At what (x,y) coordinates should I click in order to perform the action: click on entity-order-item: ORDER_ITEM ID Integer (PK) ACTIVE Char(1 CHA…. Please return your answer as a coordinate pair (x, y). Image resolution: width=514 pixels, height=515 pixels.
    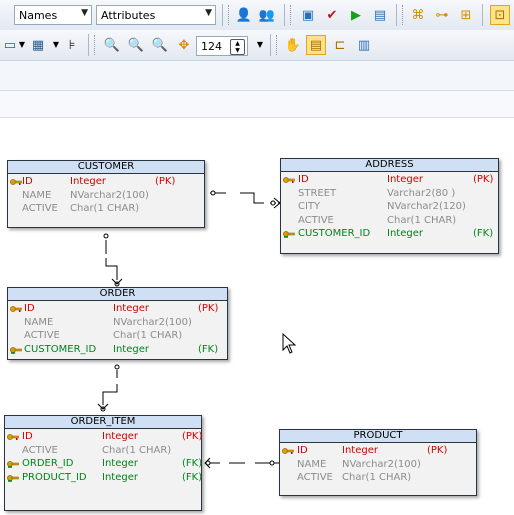
    Looking at the image, I should click on (103, 463).